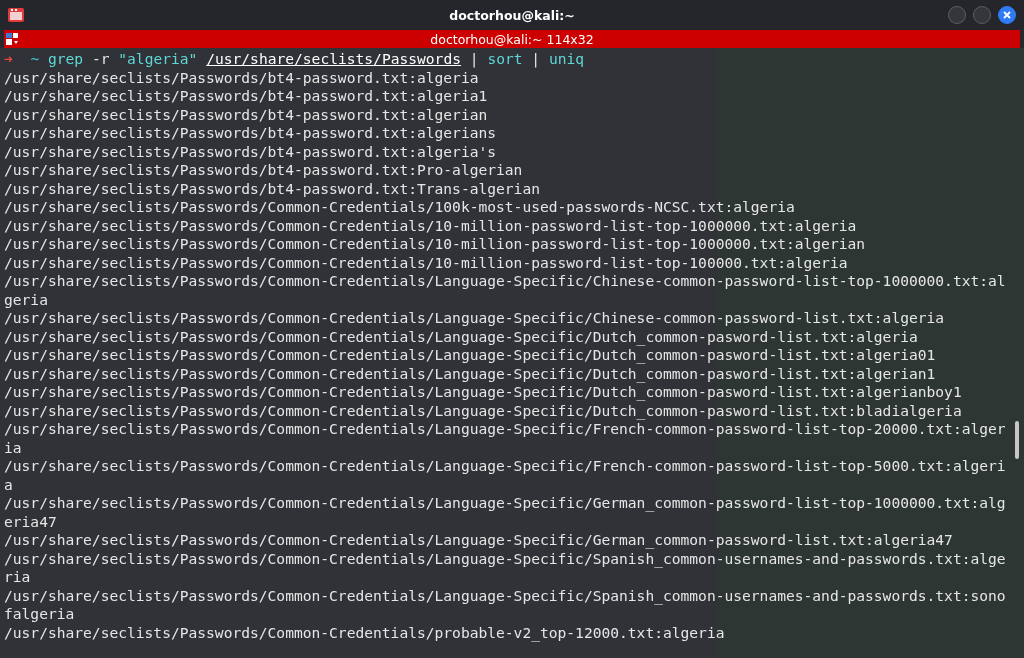 The image size is (1024, 658). I want to click on output-line: /usr/share/seclists/Passwords/Common-Credentials/Language-Specific/Dutch_common-pasword-list.txt:algerianboy1, so click(483, 392).